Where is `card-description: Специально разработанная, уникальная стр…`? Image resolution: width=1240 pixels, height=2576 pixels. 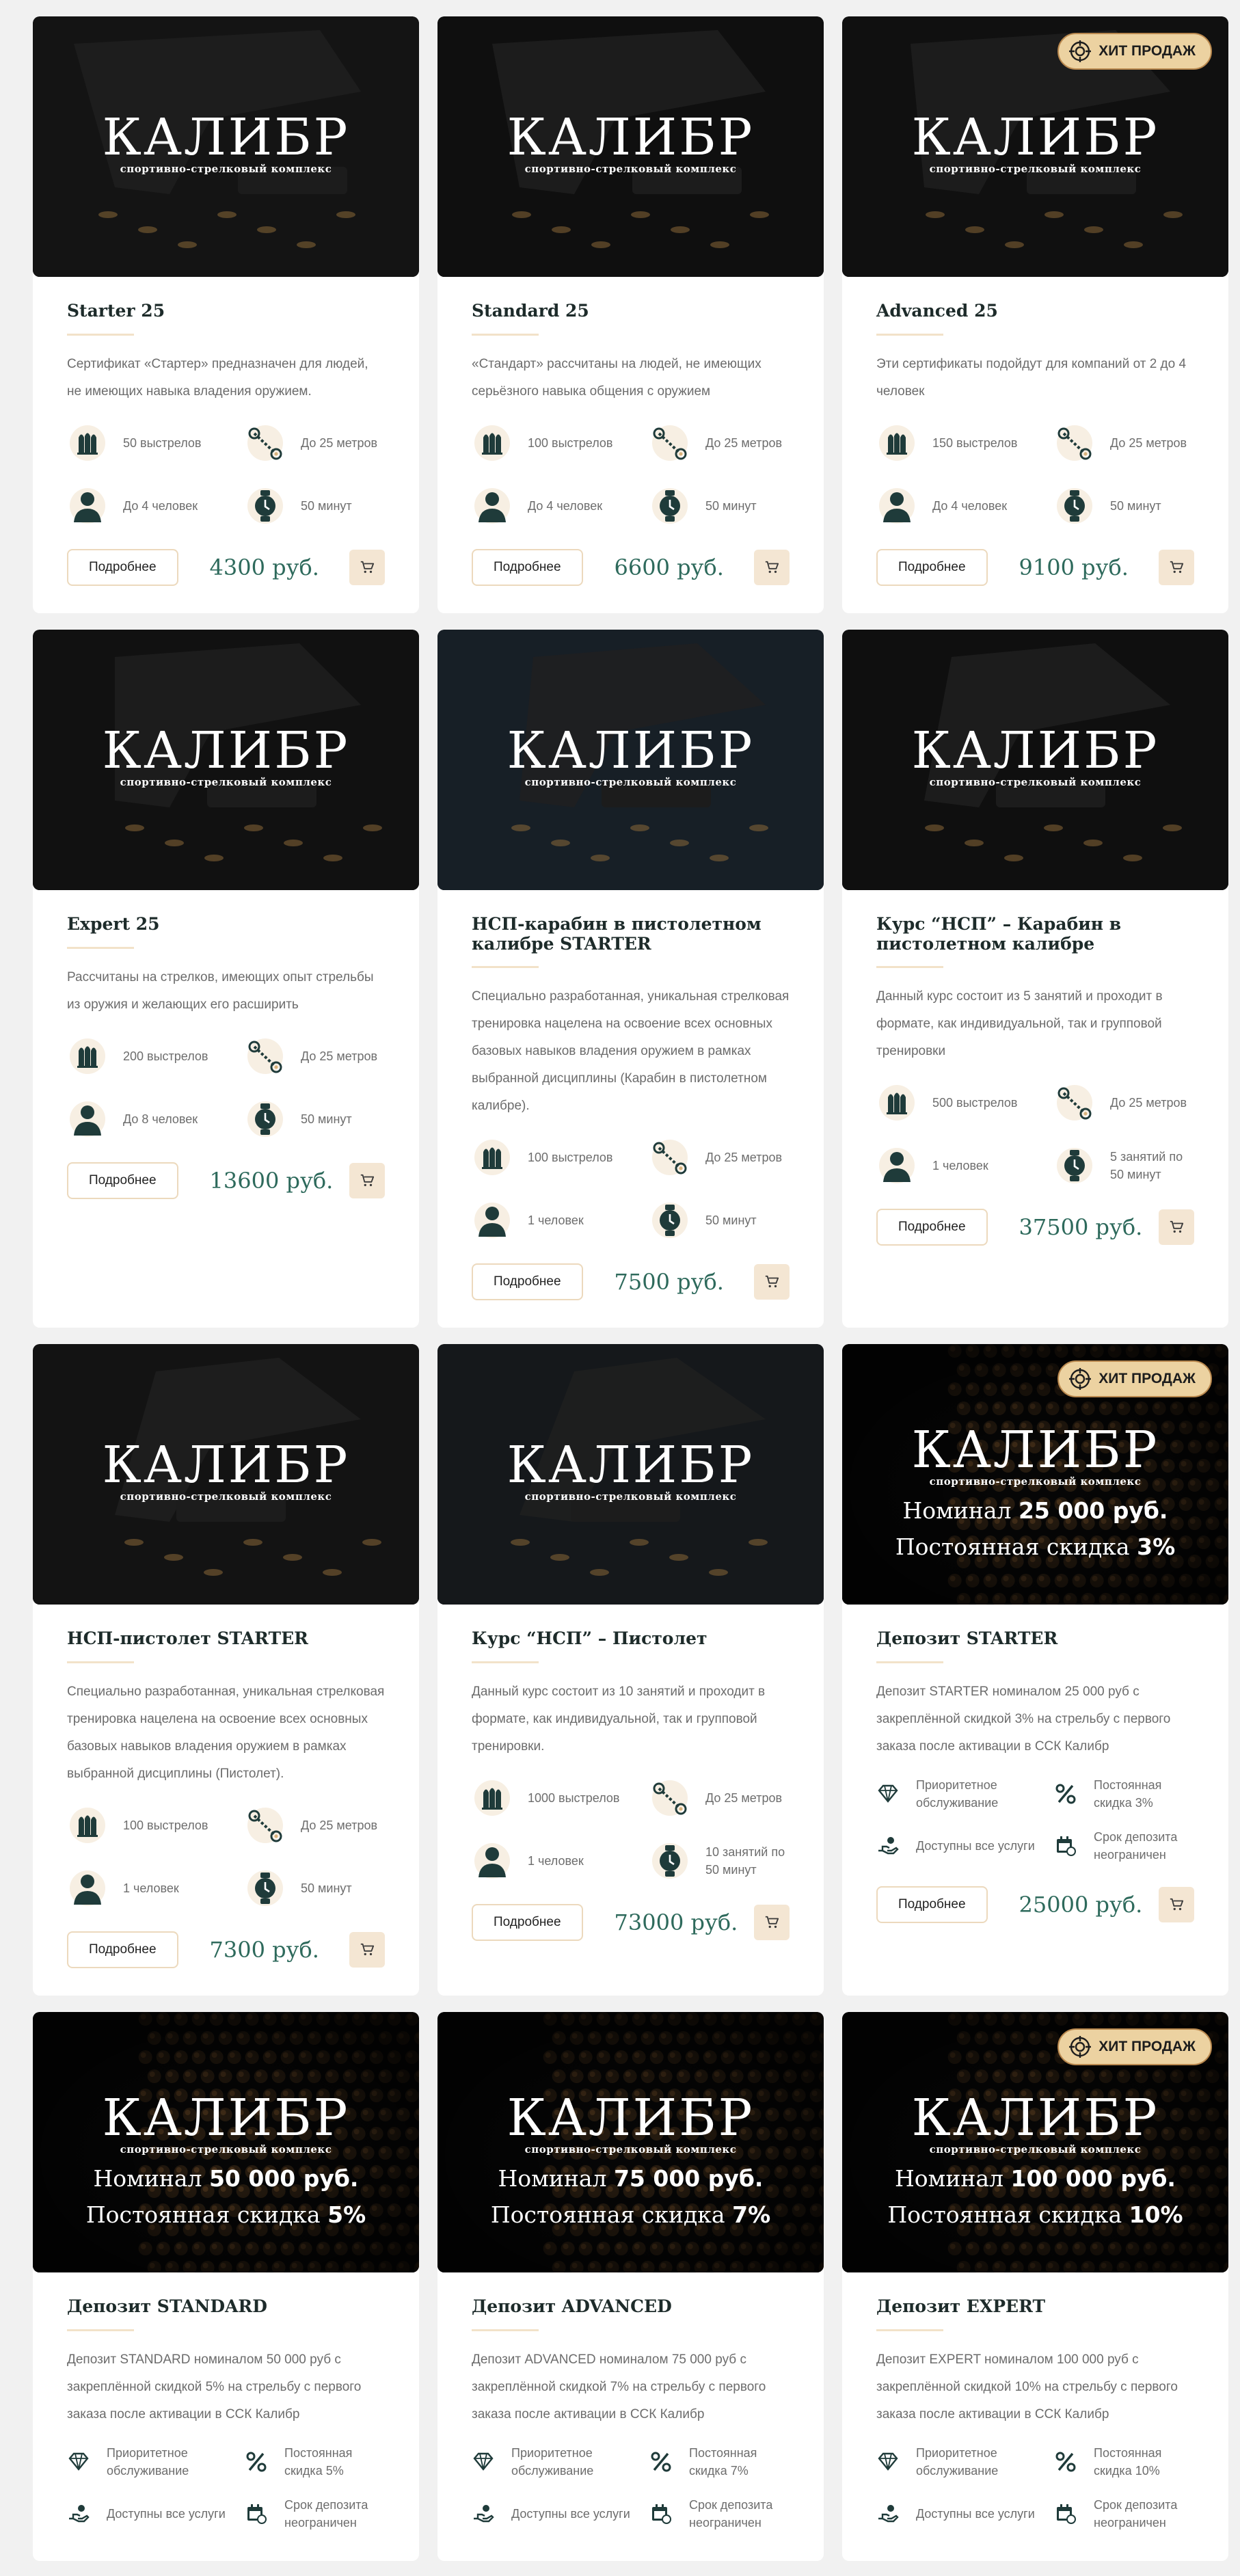
card-description: Специально разработанная, уникальная стр… is located at coordinates (631, 1051).